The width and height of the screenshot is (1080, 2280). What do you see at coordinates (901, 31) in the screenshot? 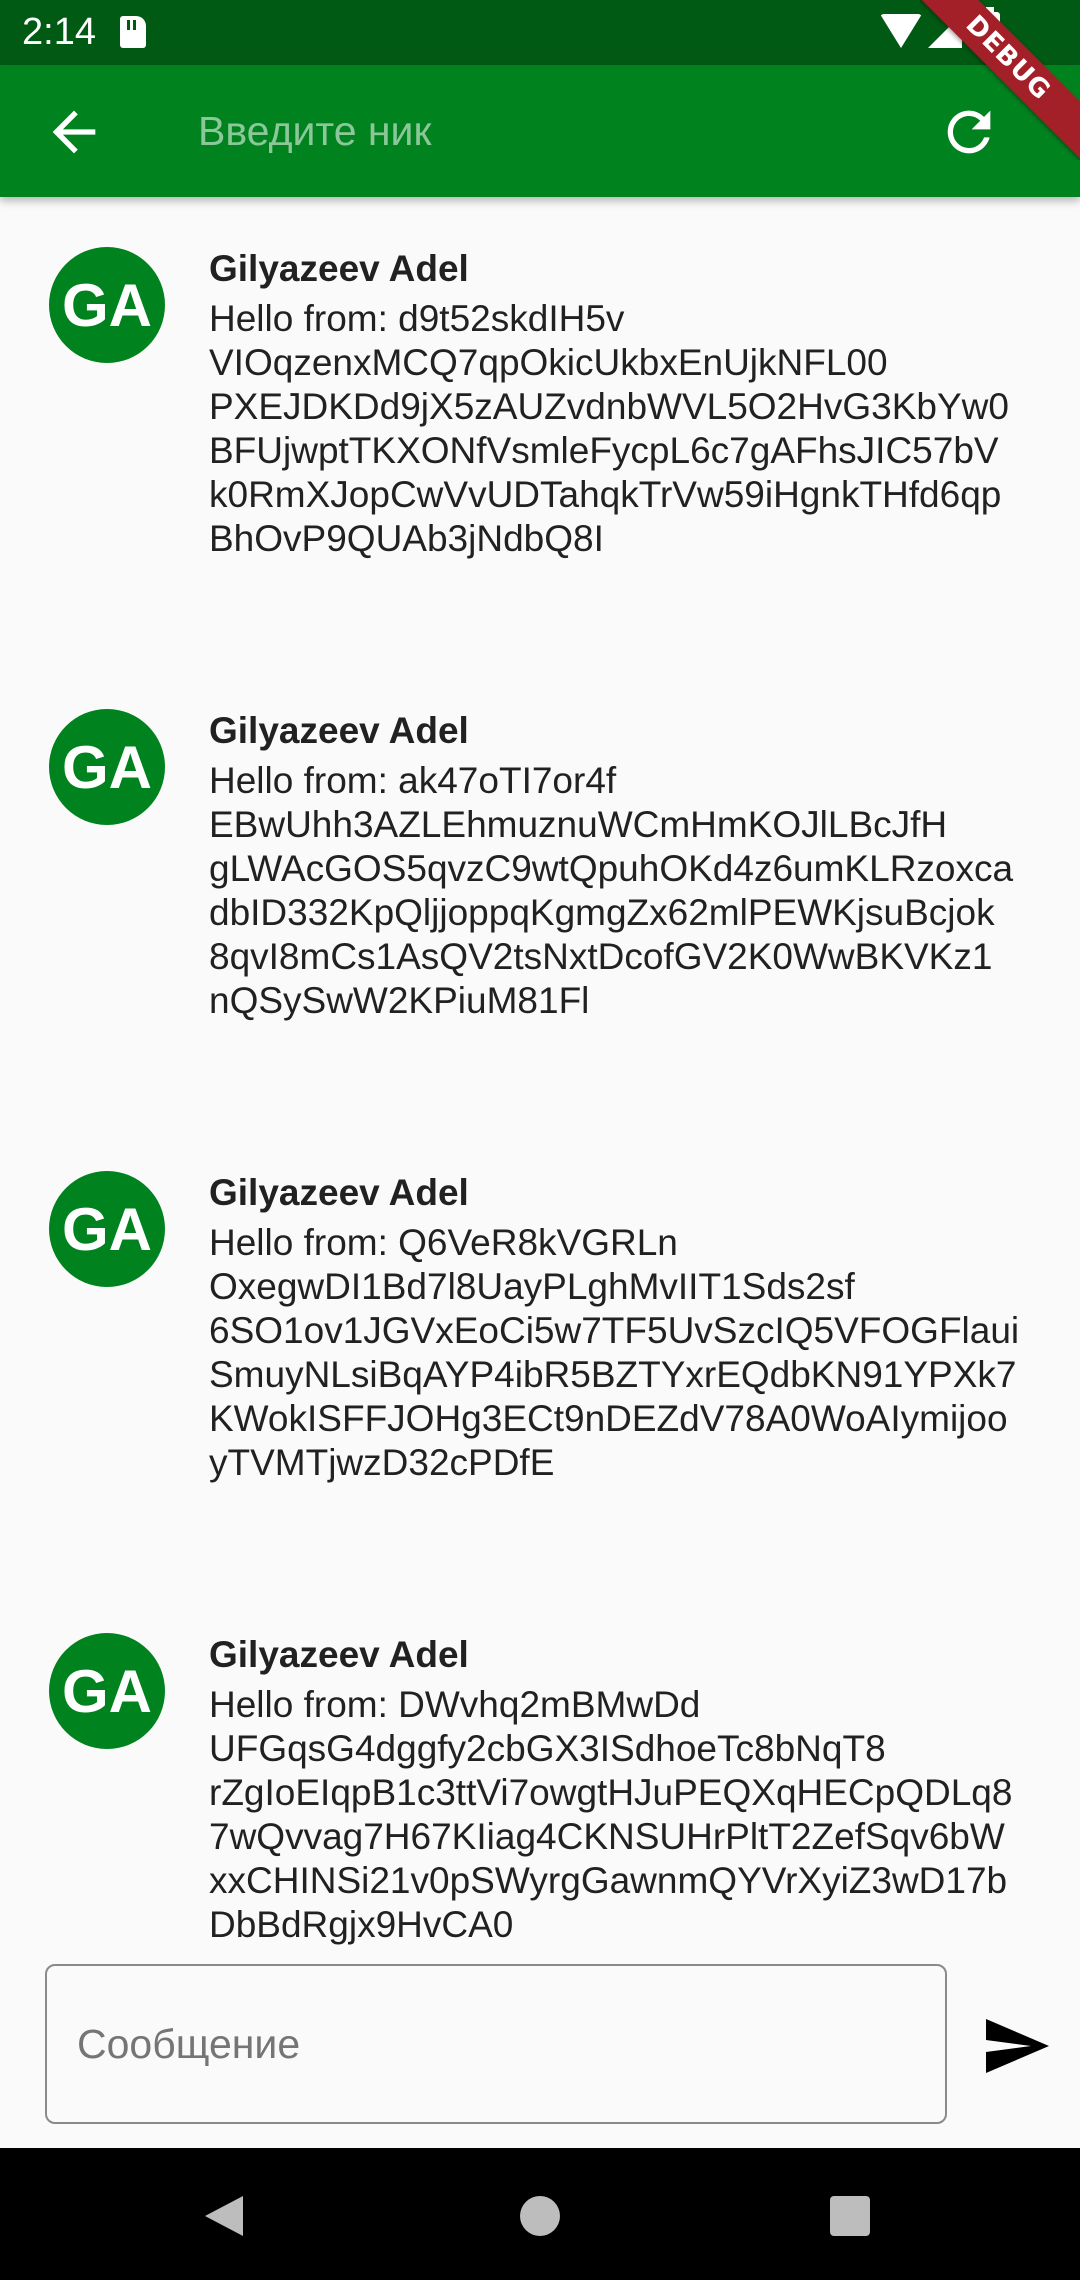
I see `wifi-icon` at bounding box center [901, 31].